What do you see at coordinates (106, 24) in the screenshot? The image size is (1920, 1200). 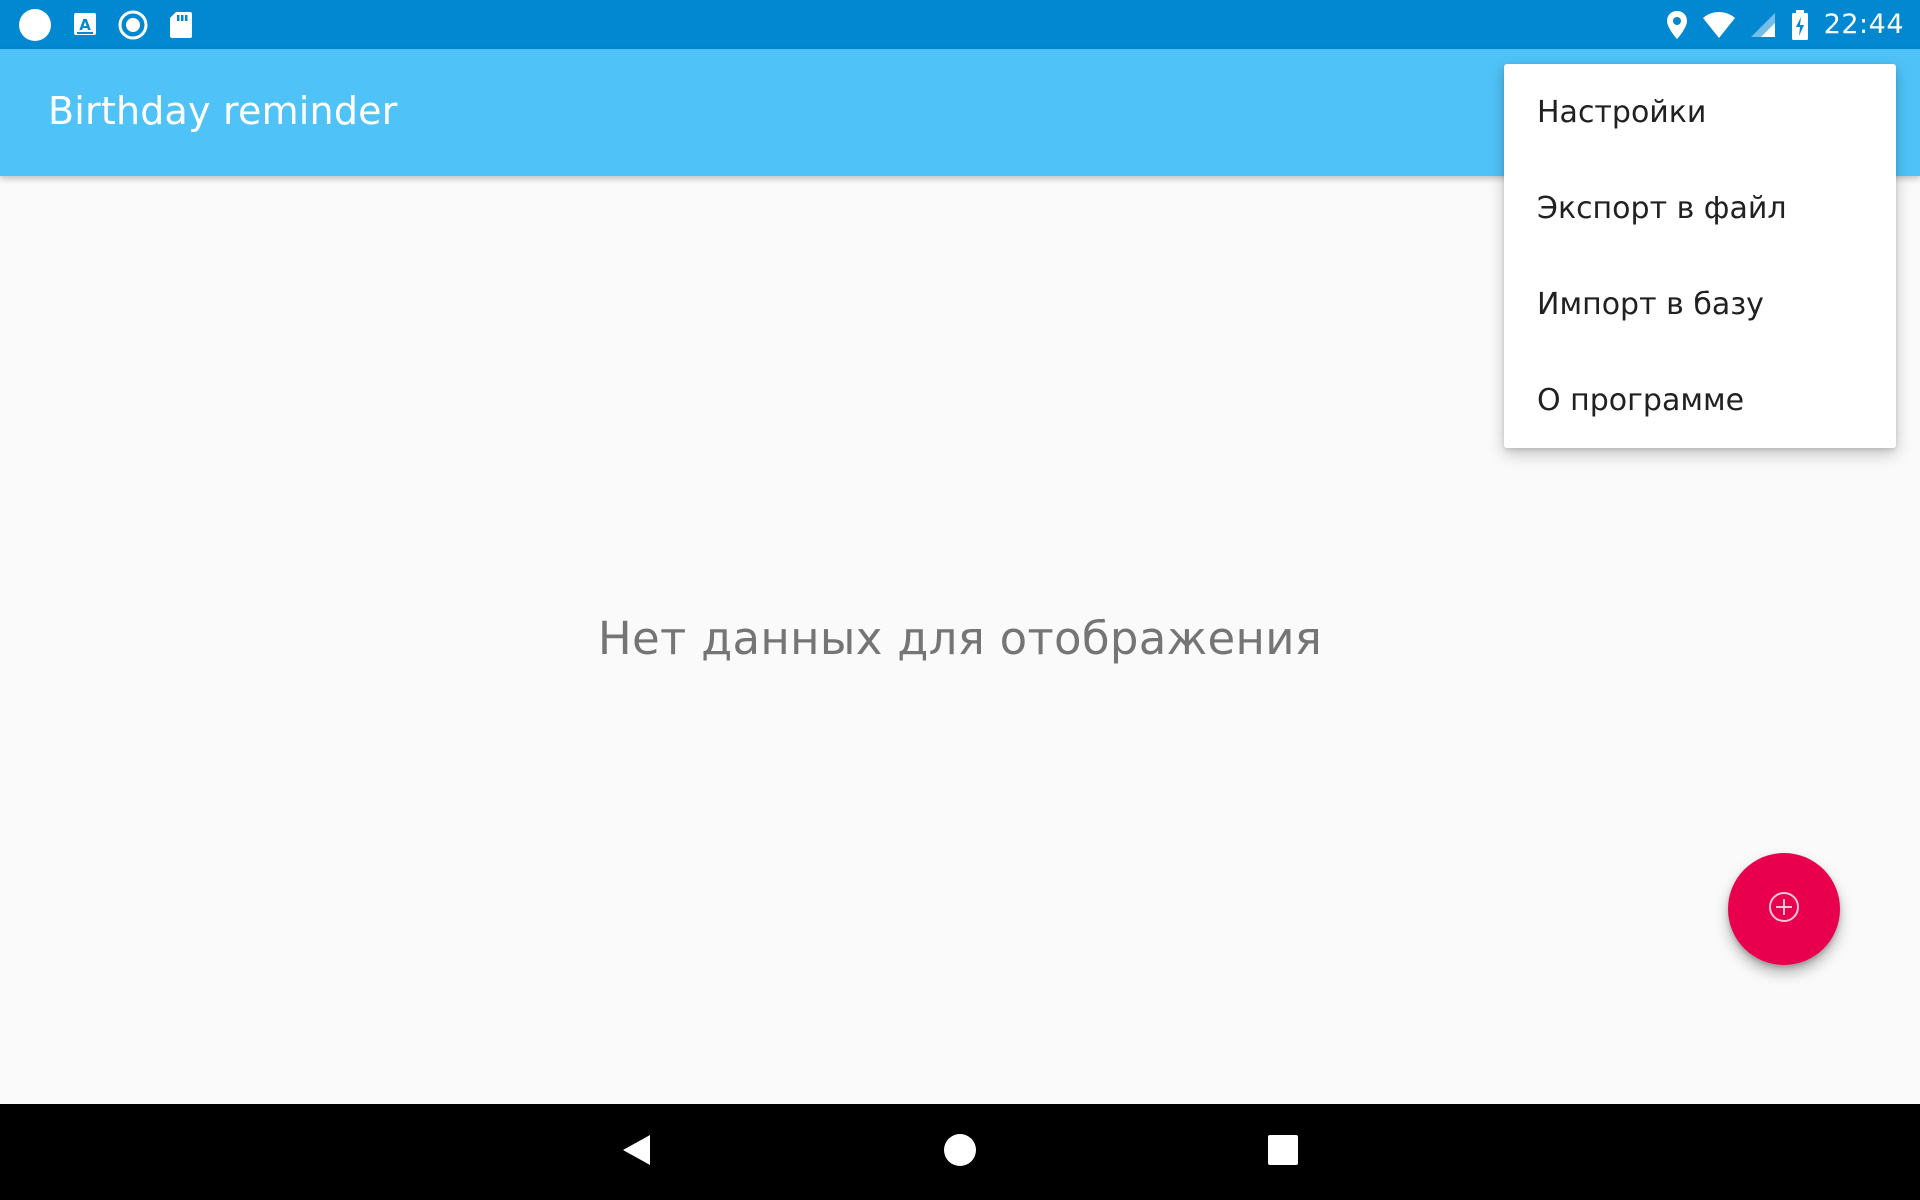 I see `status-notification-icons: A` at bounding box center [106, 24].